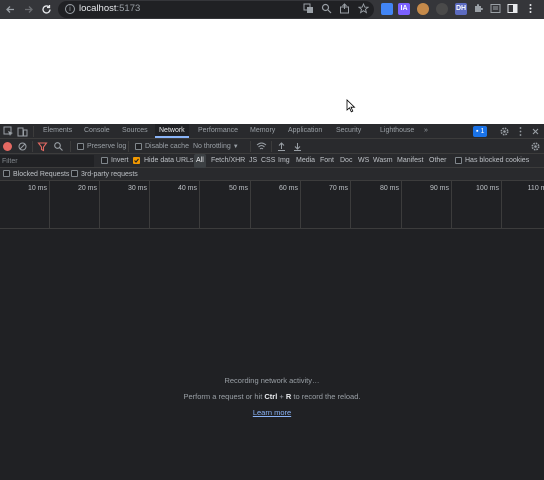 The height and width of the screenshot is (480, 544). What do you see at coordinates (80, 146) in the screenshot?
I see `preserve-log-checkbox` at bounding box center [80, 146].